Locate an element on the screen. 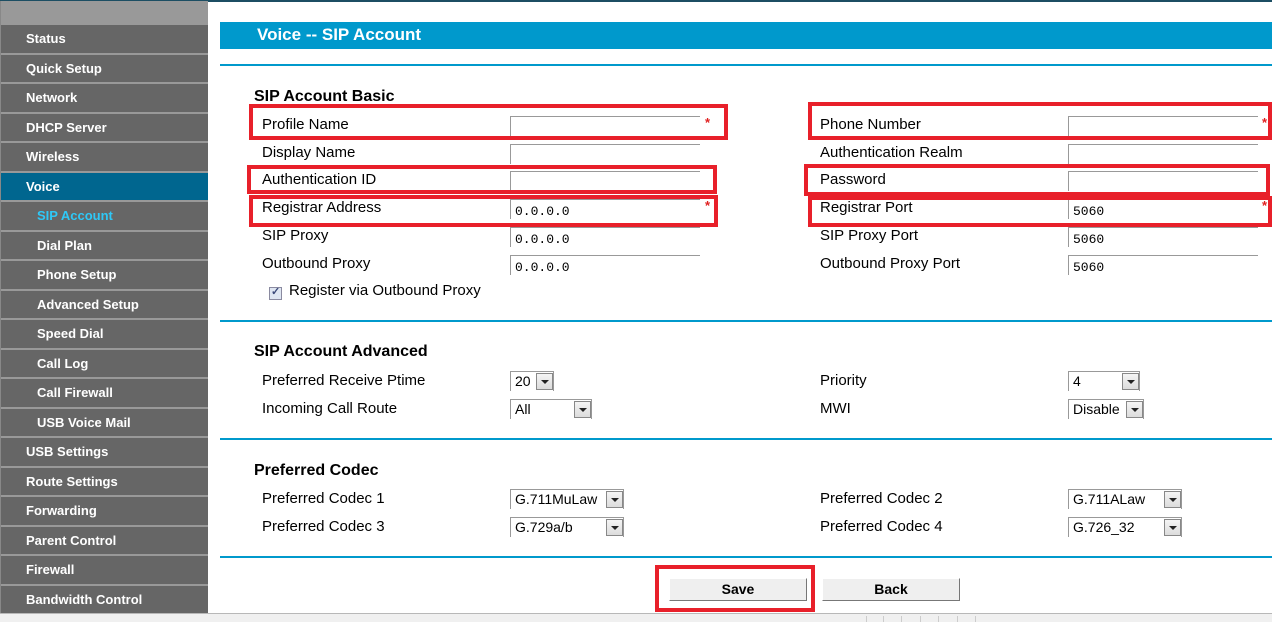  sidebar-item-firewall: Firewall is located at coordinates (104, 570).